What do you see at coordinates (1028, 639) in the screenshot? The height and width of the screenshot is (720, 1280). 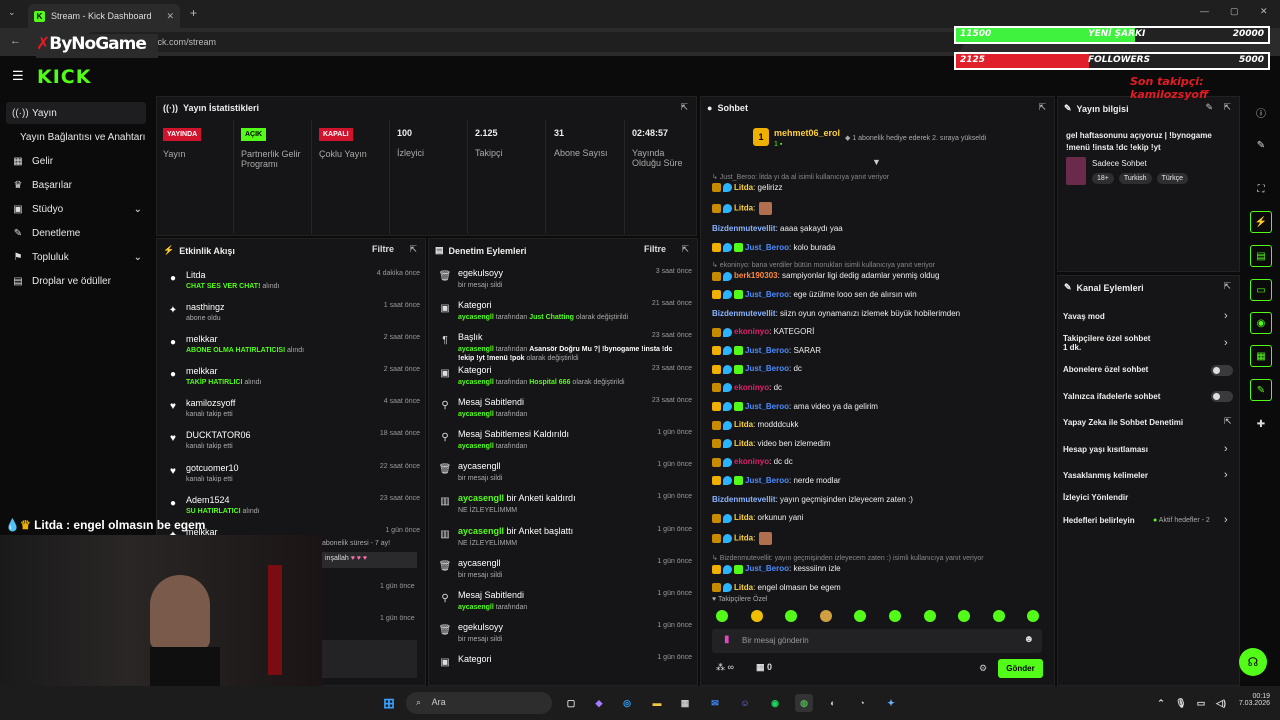 I see `emoji-icon: ☻` at bounding box center [1028, 639].